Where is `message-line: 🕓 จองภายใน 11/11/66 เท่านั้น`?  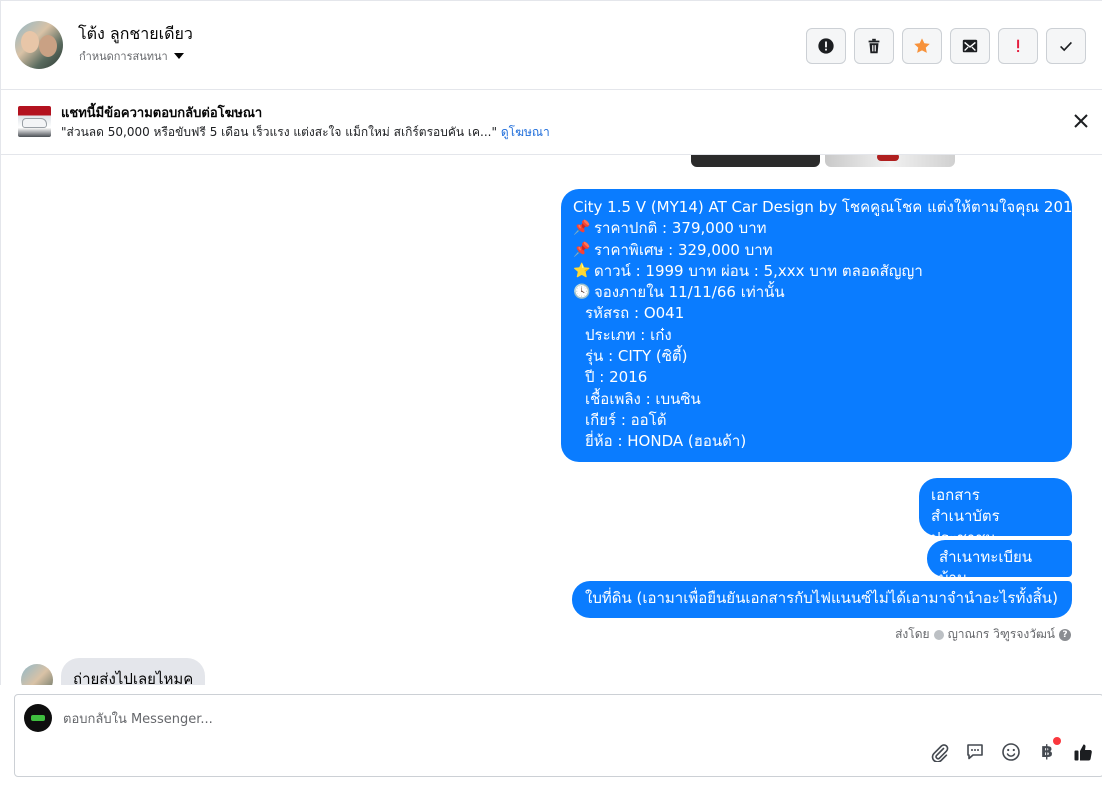 message-line: 🕓 จองภายใน 11/11/66 เท่านั้น is located at coordinates (816, 292).